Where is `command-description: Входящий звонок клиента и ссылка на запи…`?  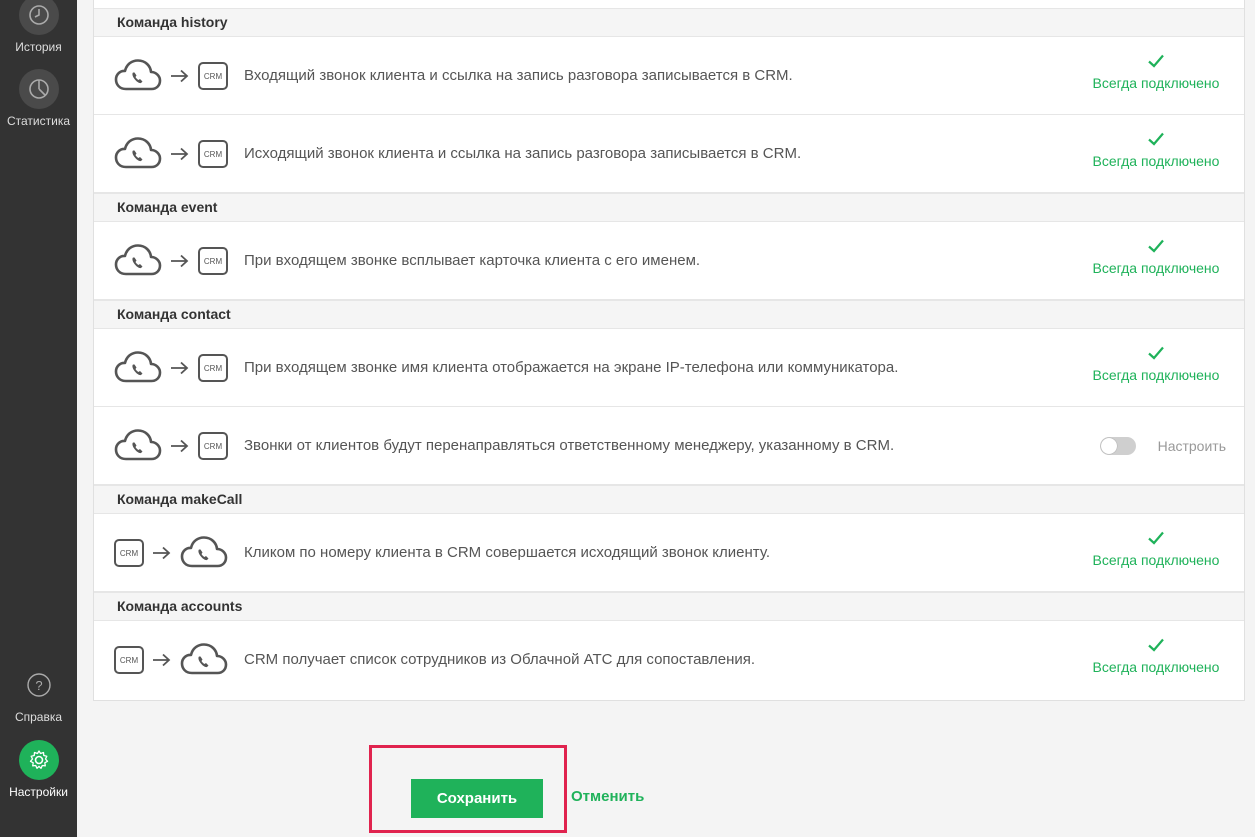 command-description: Входящий звонок клиента и ссылка на запи… is located at coordinates (518, 75).